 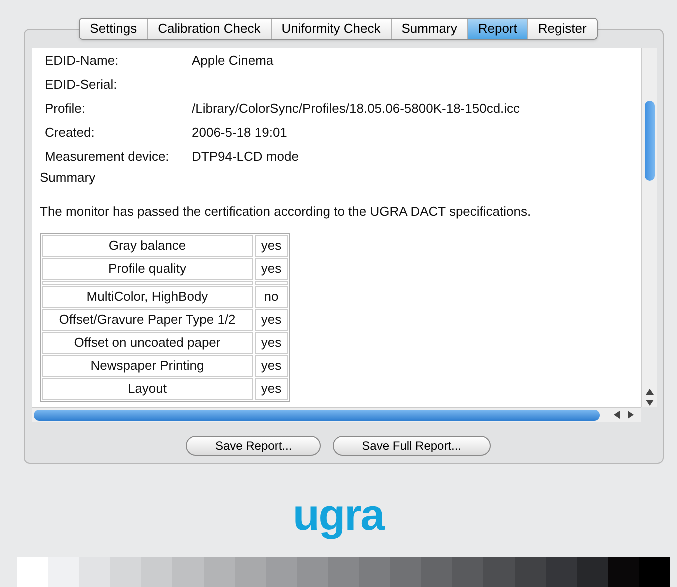 What do you see at coordinates (356, 109) in the screenshot?
I see `field-value: /Library/ColorSync/Profiles/18.05.06-5800K-18-150cd.icc` at bounding box center [356, 109].